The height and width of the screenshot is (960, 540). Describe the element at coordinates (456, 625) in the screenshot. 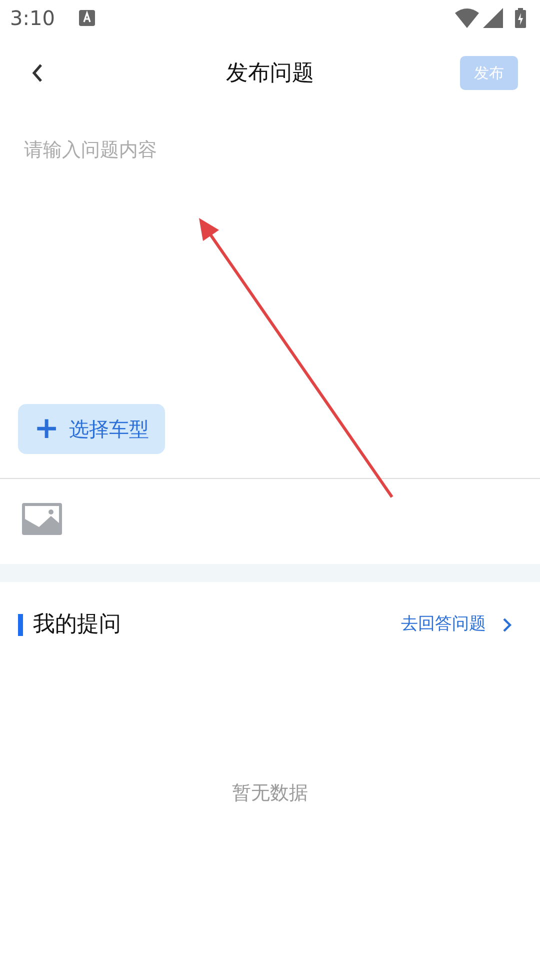

I see `answer-questions-link: 去回答问题` at that location.